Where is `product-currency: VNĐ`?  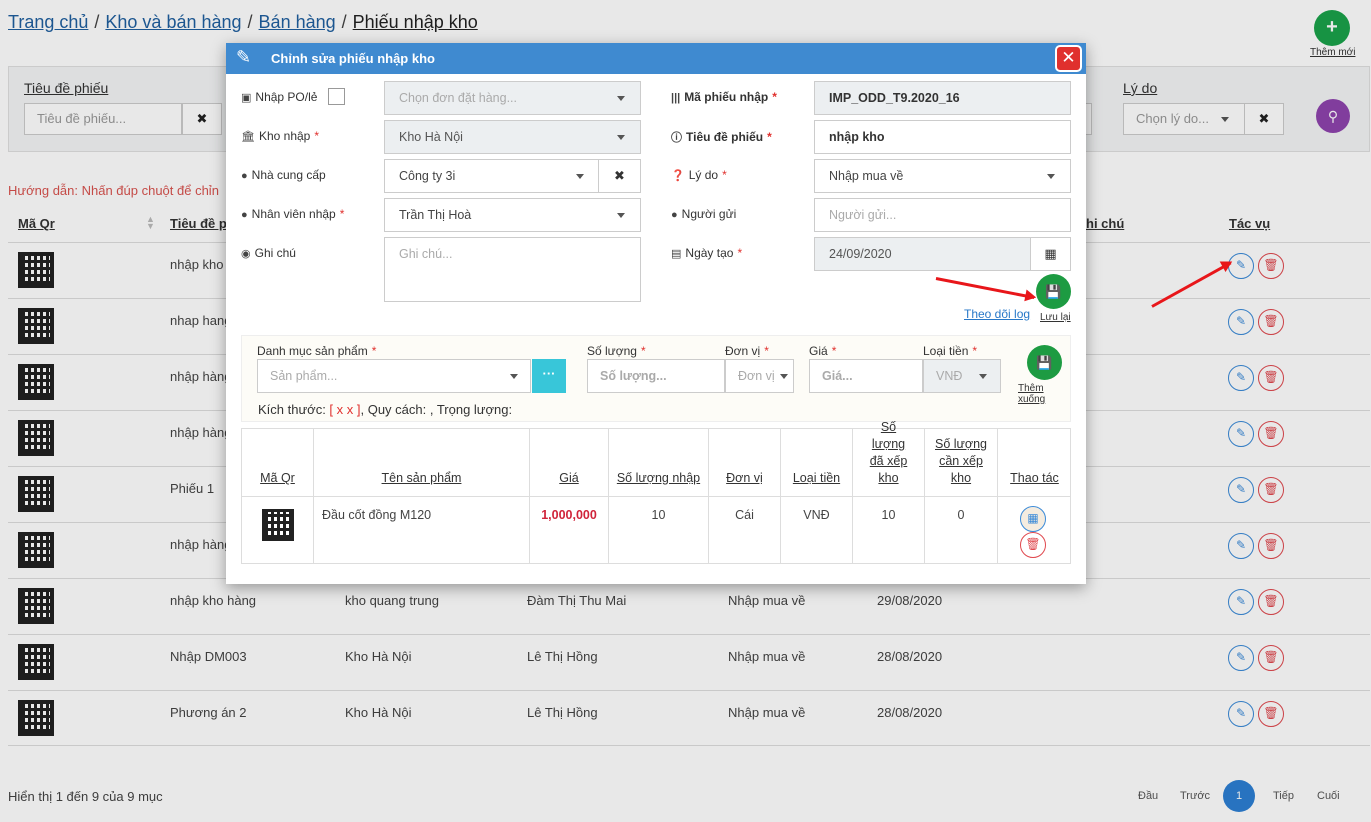 product-currency: VNĐ is located at coordinates (817, 530).